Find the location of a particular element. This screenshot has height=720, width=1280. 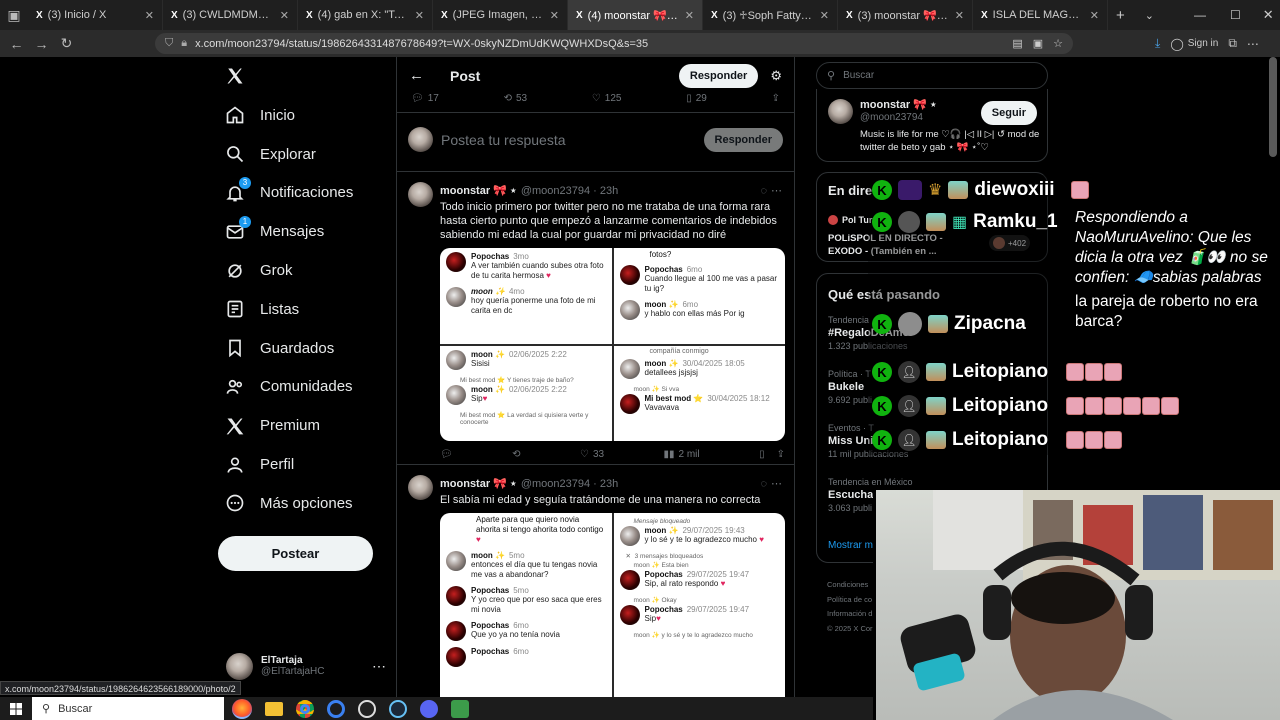

nav-item-mensajes: 1 Mensajes is located at coordinates (310, 231).